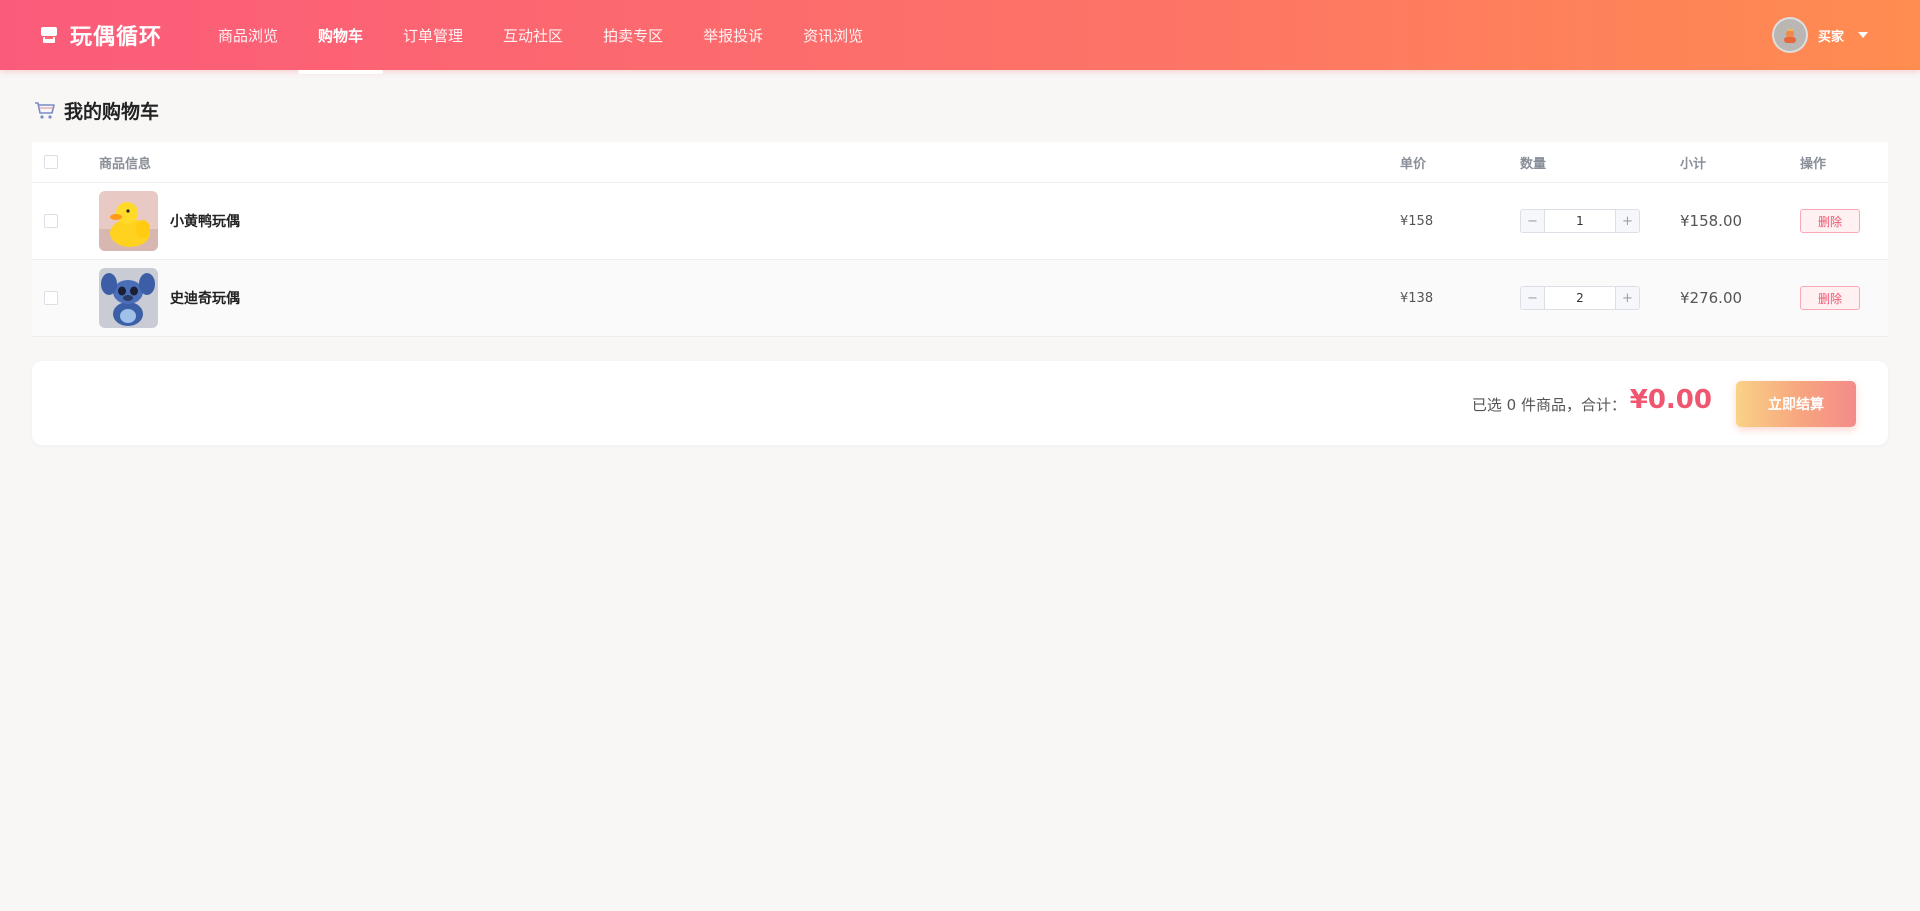 The image size is (1920, 911). I want to click on nav-item-label: 互动社区, so click(533, 35).